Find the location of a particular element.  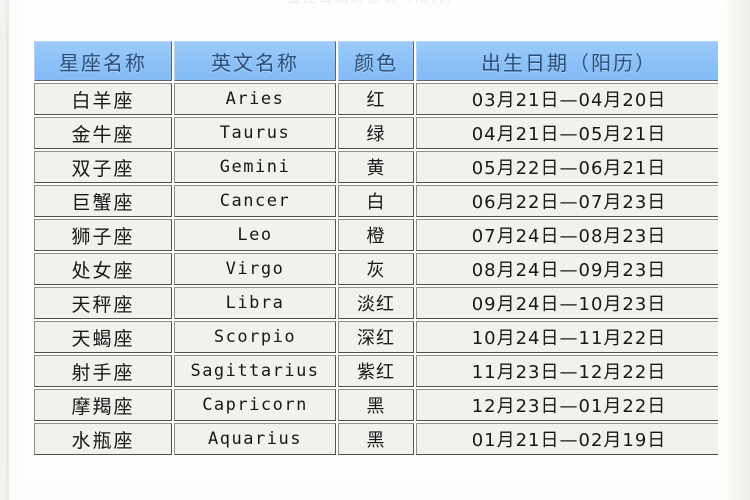

cell-birth-date: 04月21日—05月21日 is located at coordinates (567, 133).